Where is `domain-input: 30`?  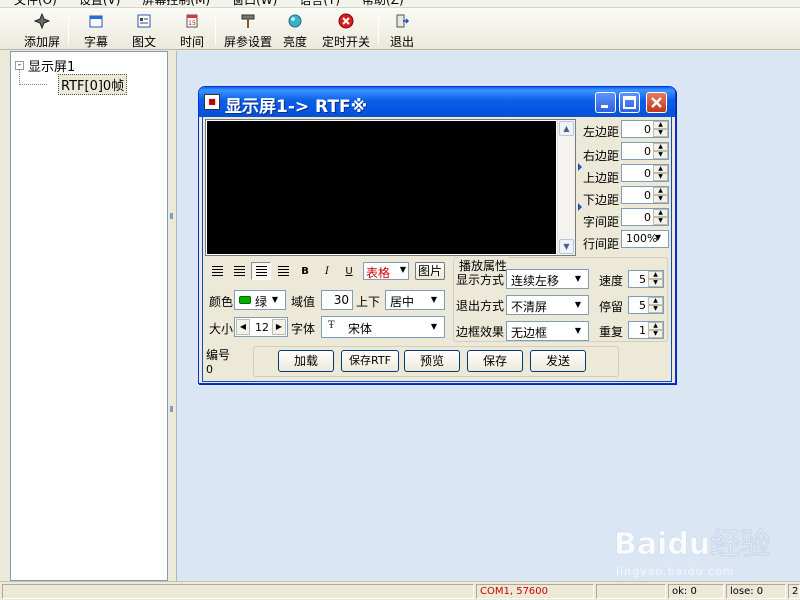 domain-input: 30 is located at coordinates (337, 300).